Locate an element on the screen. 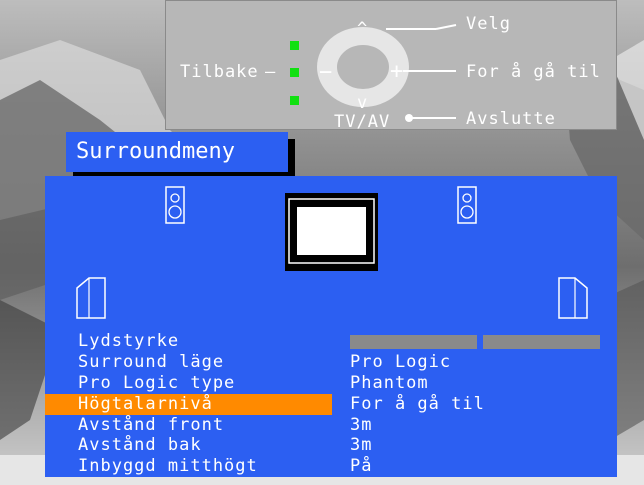 The height and width of the screenshot is (485, 644). tv-icon is located at coordinates (331, 232).